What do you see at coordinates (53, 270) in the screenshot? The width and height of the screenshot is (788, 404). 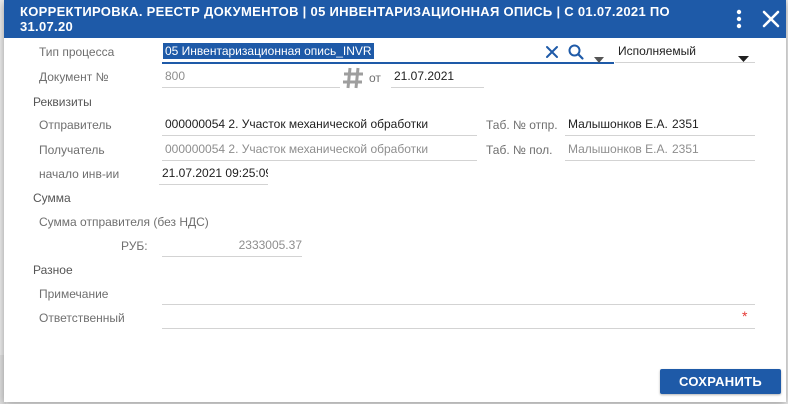 I see `misc-section-title: Разное` at bounding box center [53, 270].